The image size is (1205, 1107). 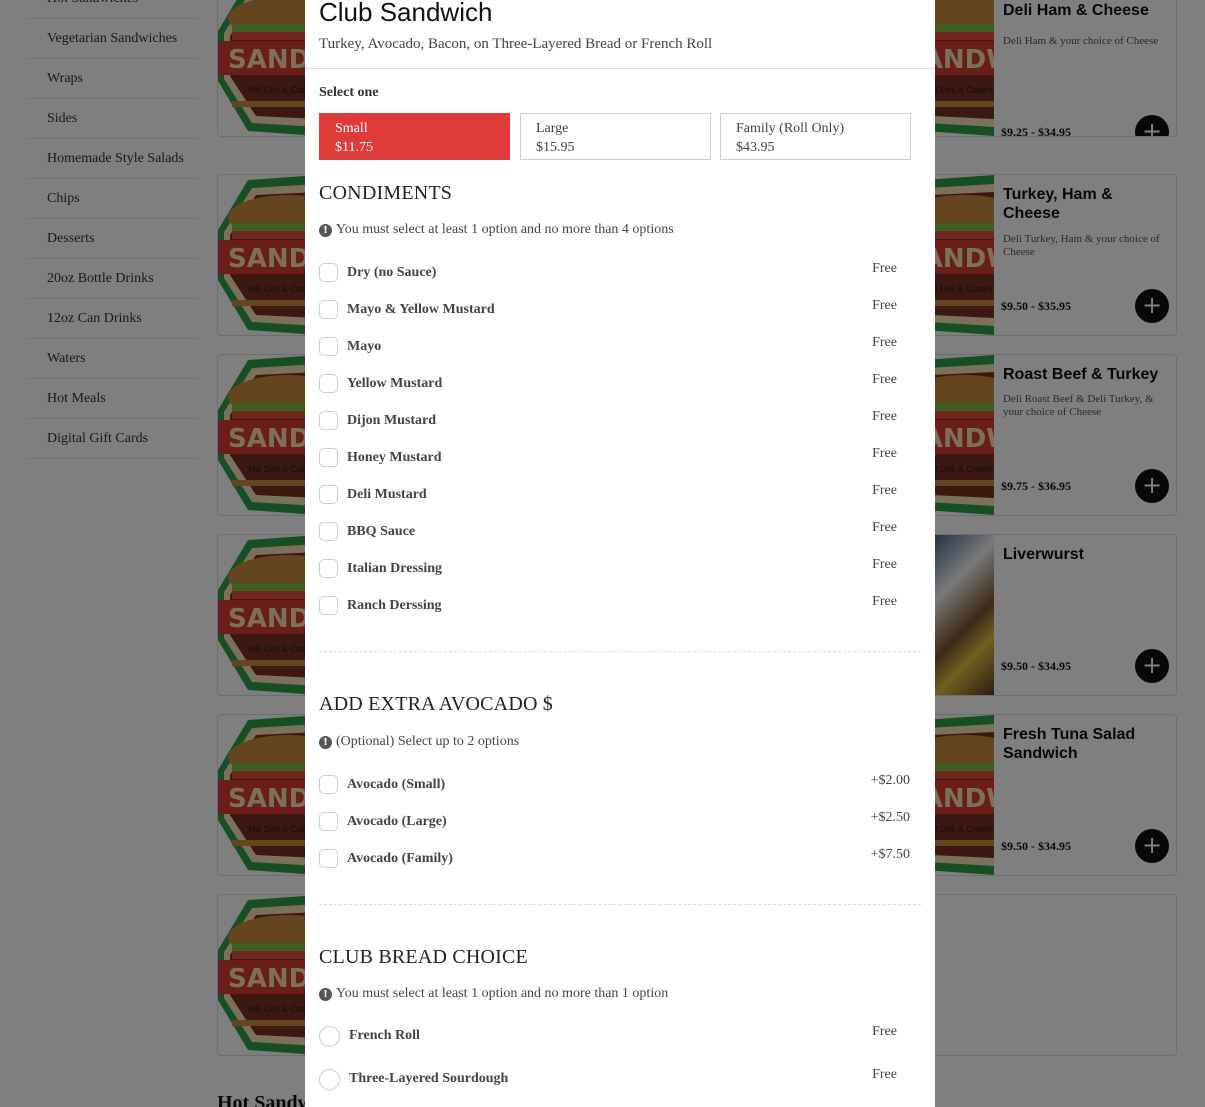 What do you see at coordinates (614, 859) in the screenshot?
I see `avocado-option-row: Avocado (Family) +$7.50` at bounding box center [614, 859].